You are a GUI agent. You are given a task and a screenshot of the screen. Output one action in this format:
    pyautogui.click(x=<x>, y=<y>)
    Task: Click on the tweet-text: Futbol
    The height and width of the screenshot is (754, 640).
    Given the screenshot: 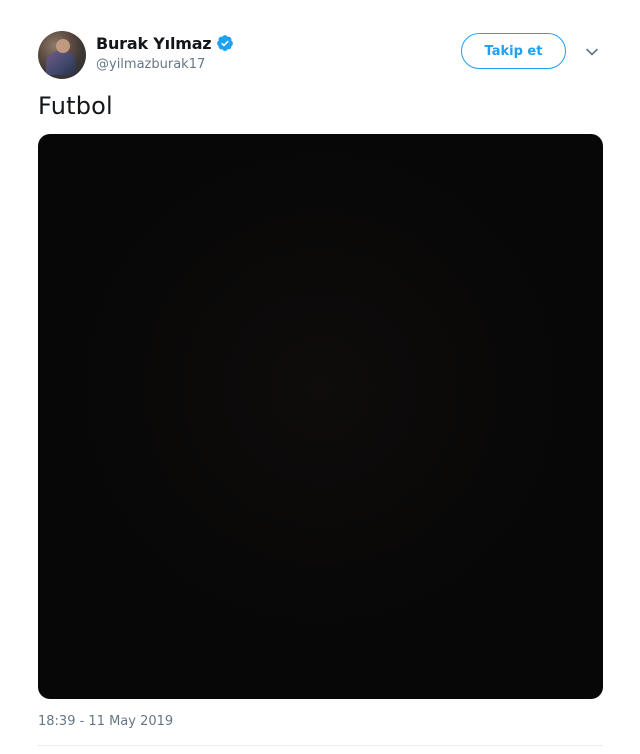 What is the action you would take?
    pyautogui.click(x=75, y=106)
    